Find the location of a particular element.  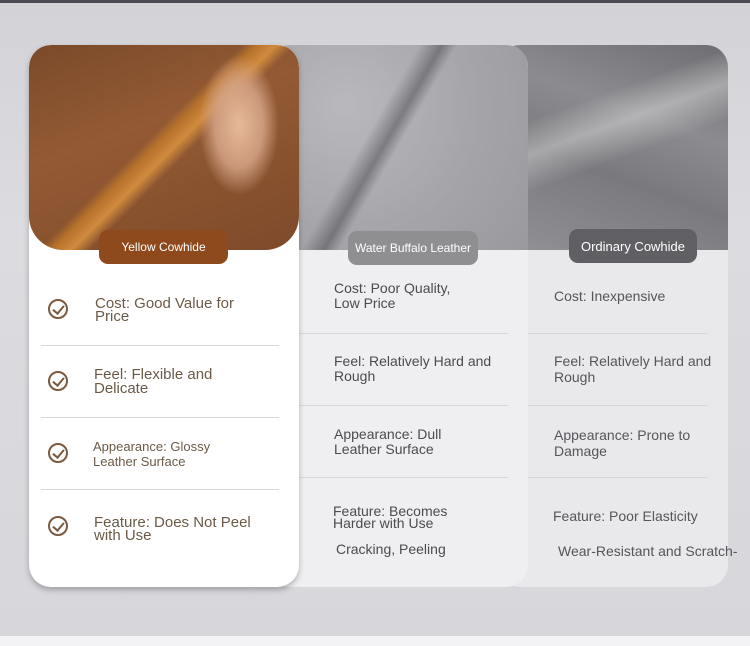

ordinary-cowhide-image is located at coordinates (613, 147).